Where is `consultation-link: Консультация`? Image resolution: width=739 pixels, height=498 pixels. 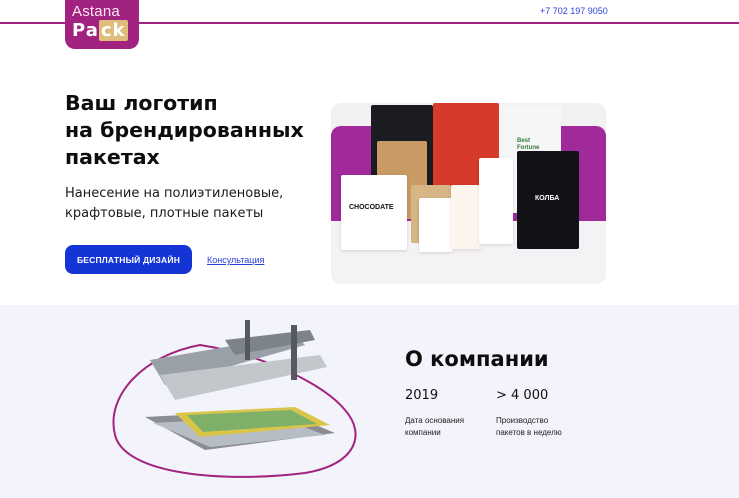
consultation-link: Консультация is located at coordinates (235, 260).